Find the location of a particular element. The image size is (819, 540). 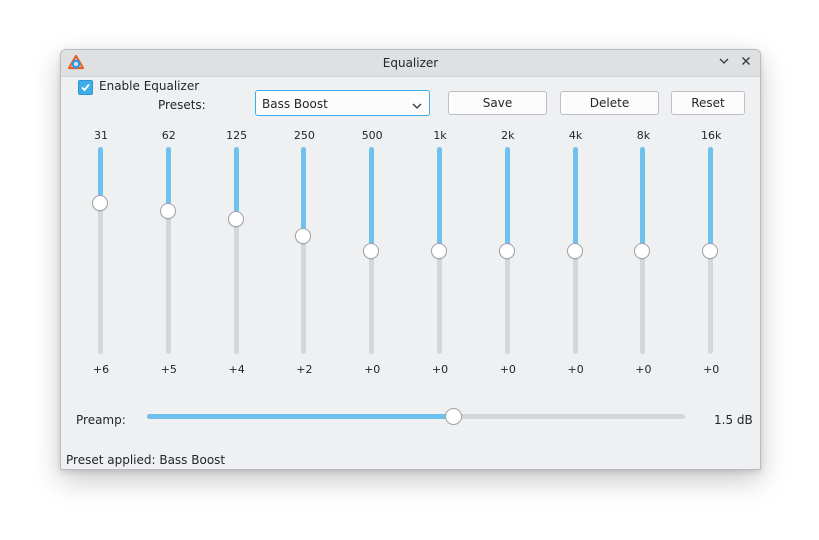

band-frequency-label: 1k is located at coordinates (440, 135).